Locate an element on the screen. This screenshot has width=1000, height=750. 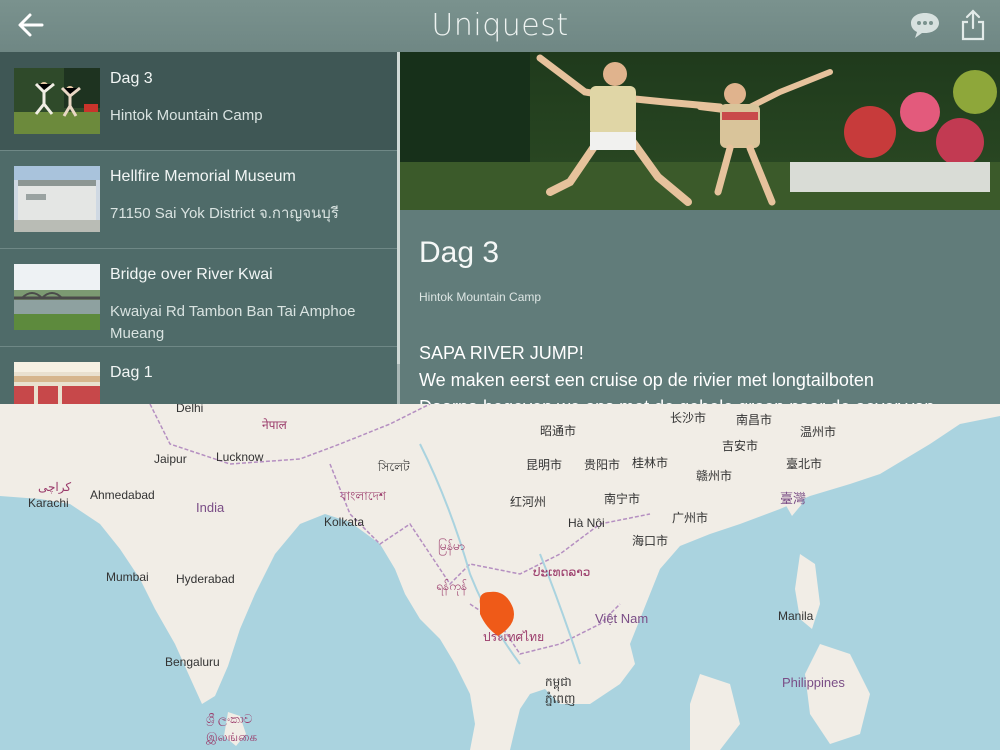
map-label: ປະເທດລາວ is located at coordinates (562, 572).